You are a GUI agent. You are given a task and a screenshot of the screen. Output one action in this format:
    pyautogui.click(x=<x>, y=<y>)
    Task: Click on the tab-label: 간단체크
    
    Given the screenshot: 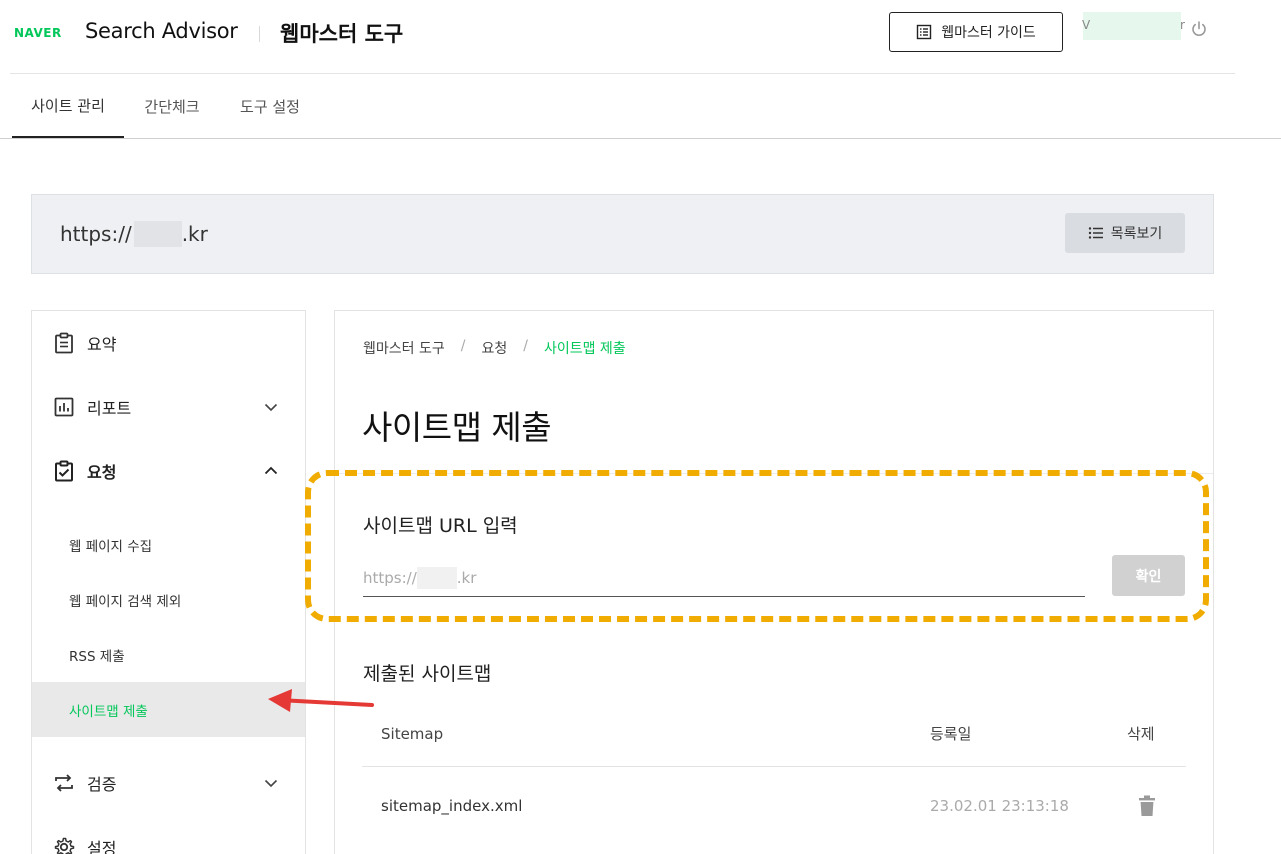 What is the action you would take?
    pyautogui.click(x=172, y=106)
    